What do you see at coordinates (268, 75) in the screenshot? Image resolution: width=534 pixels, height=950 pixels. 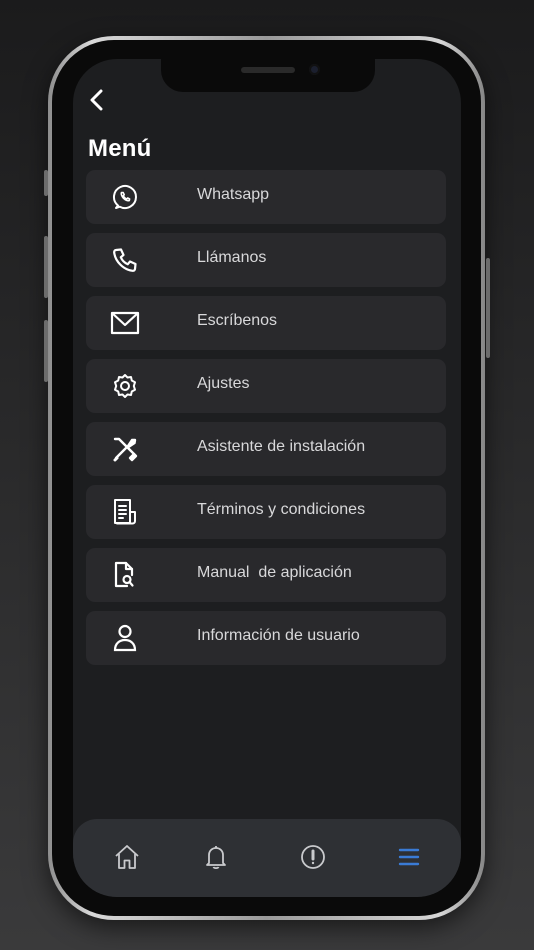 I see `notch` at bounding box center [268, 75].